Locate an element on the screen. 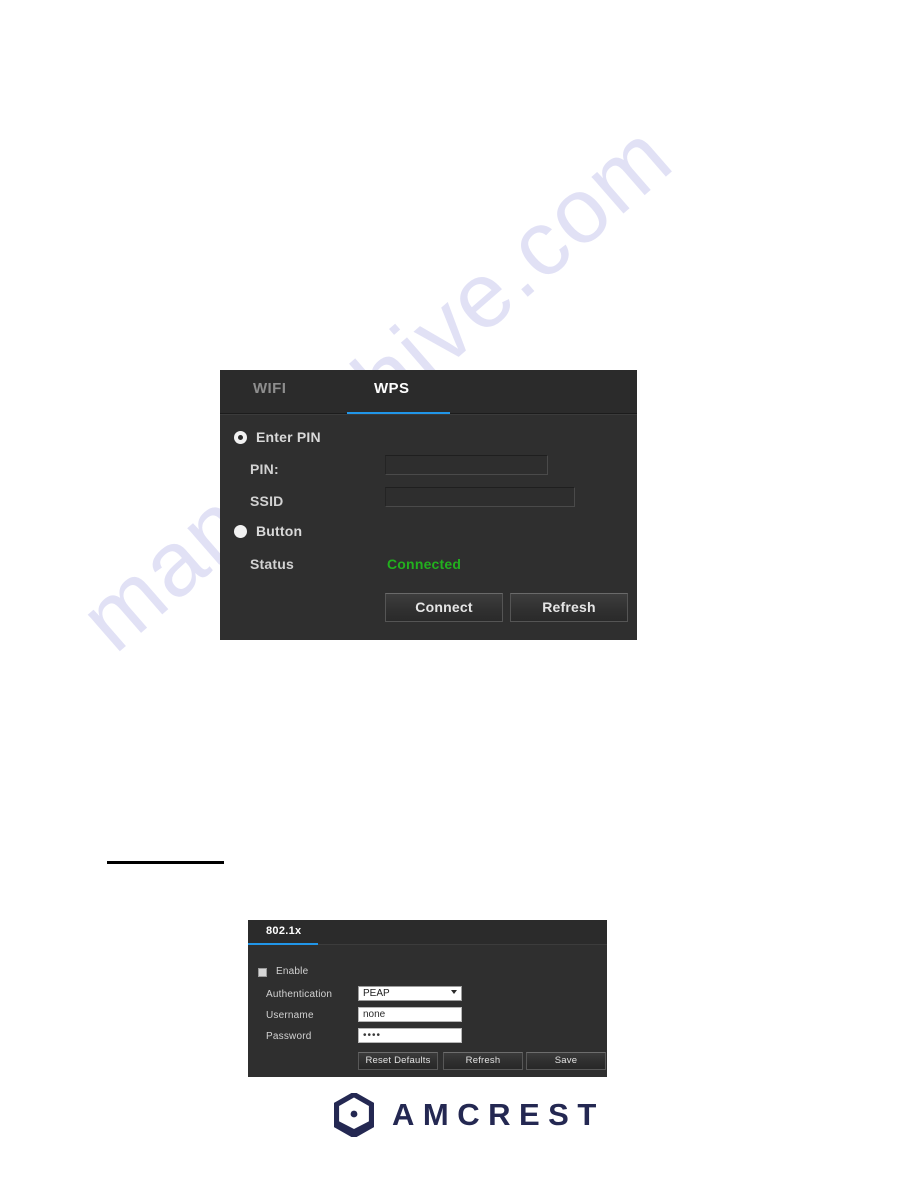  tab-802-1x: 802.1x is located at coordinates (283, 931).